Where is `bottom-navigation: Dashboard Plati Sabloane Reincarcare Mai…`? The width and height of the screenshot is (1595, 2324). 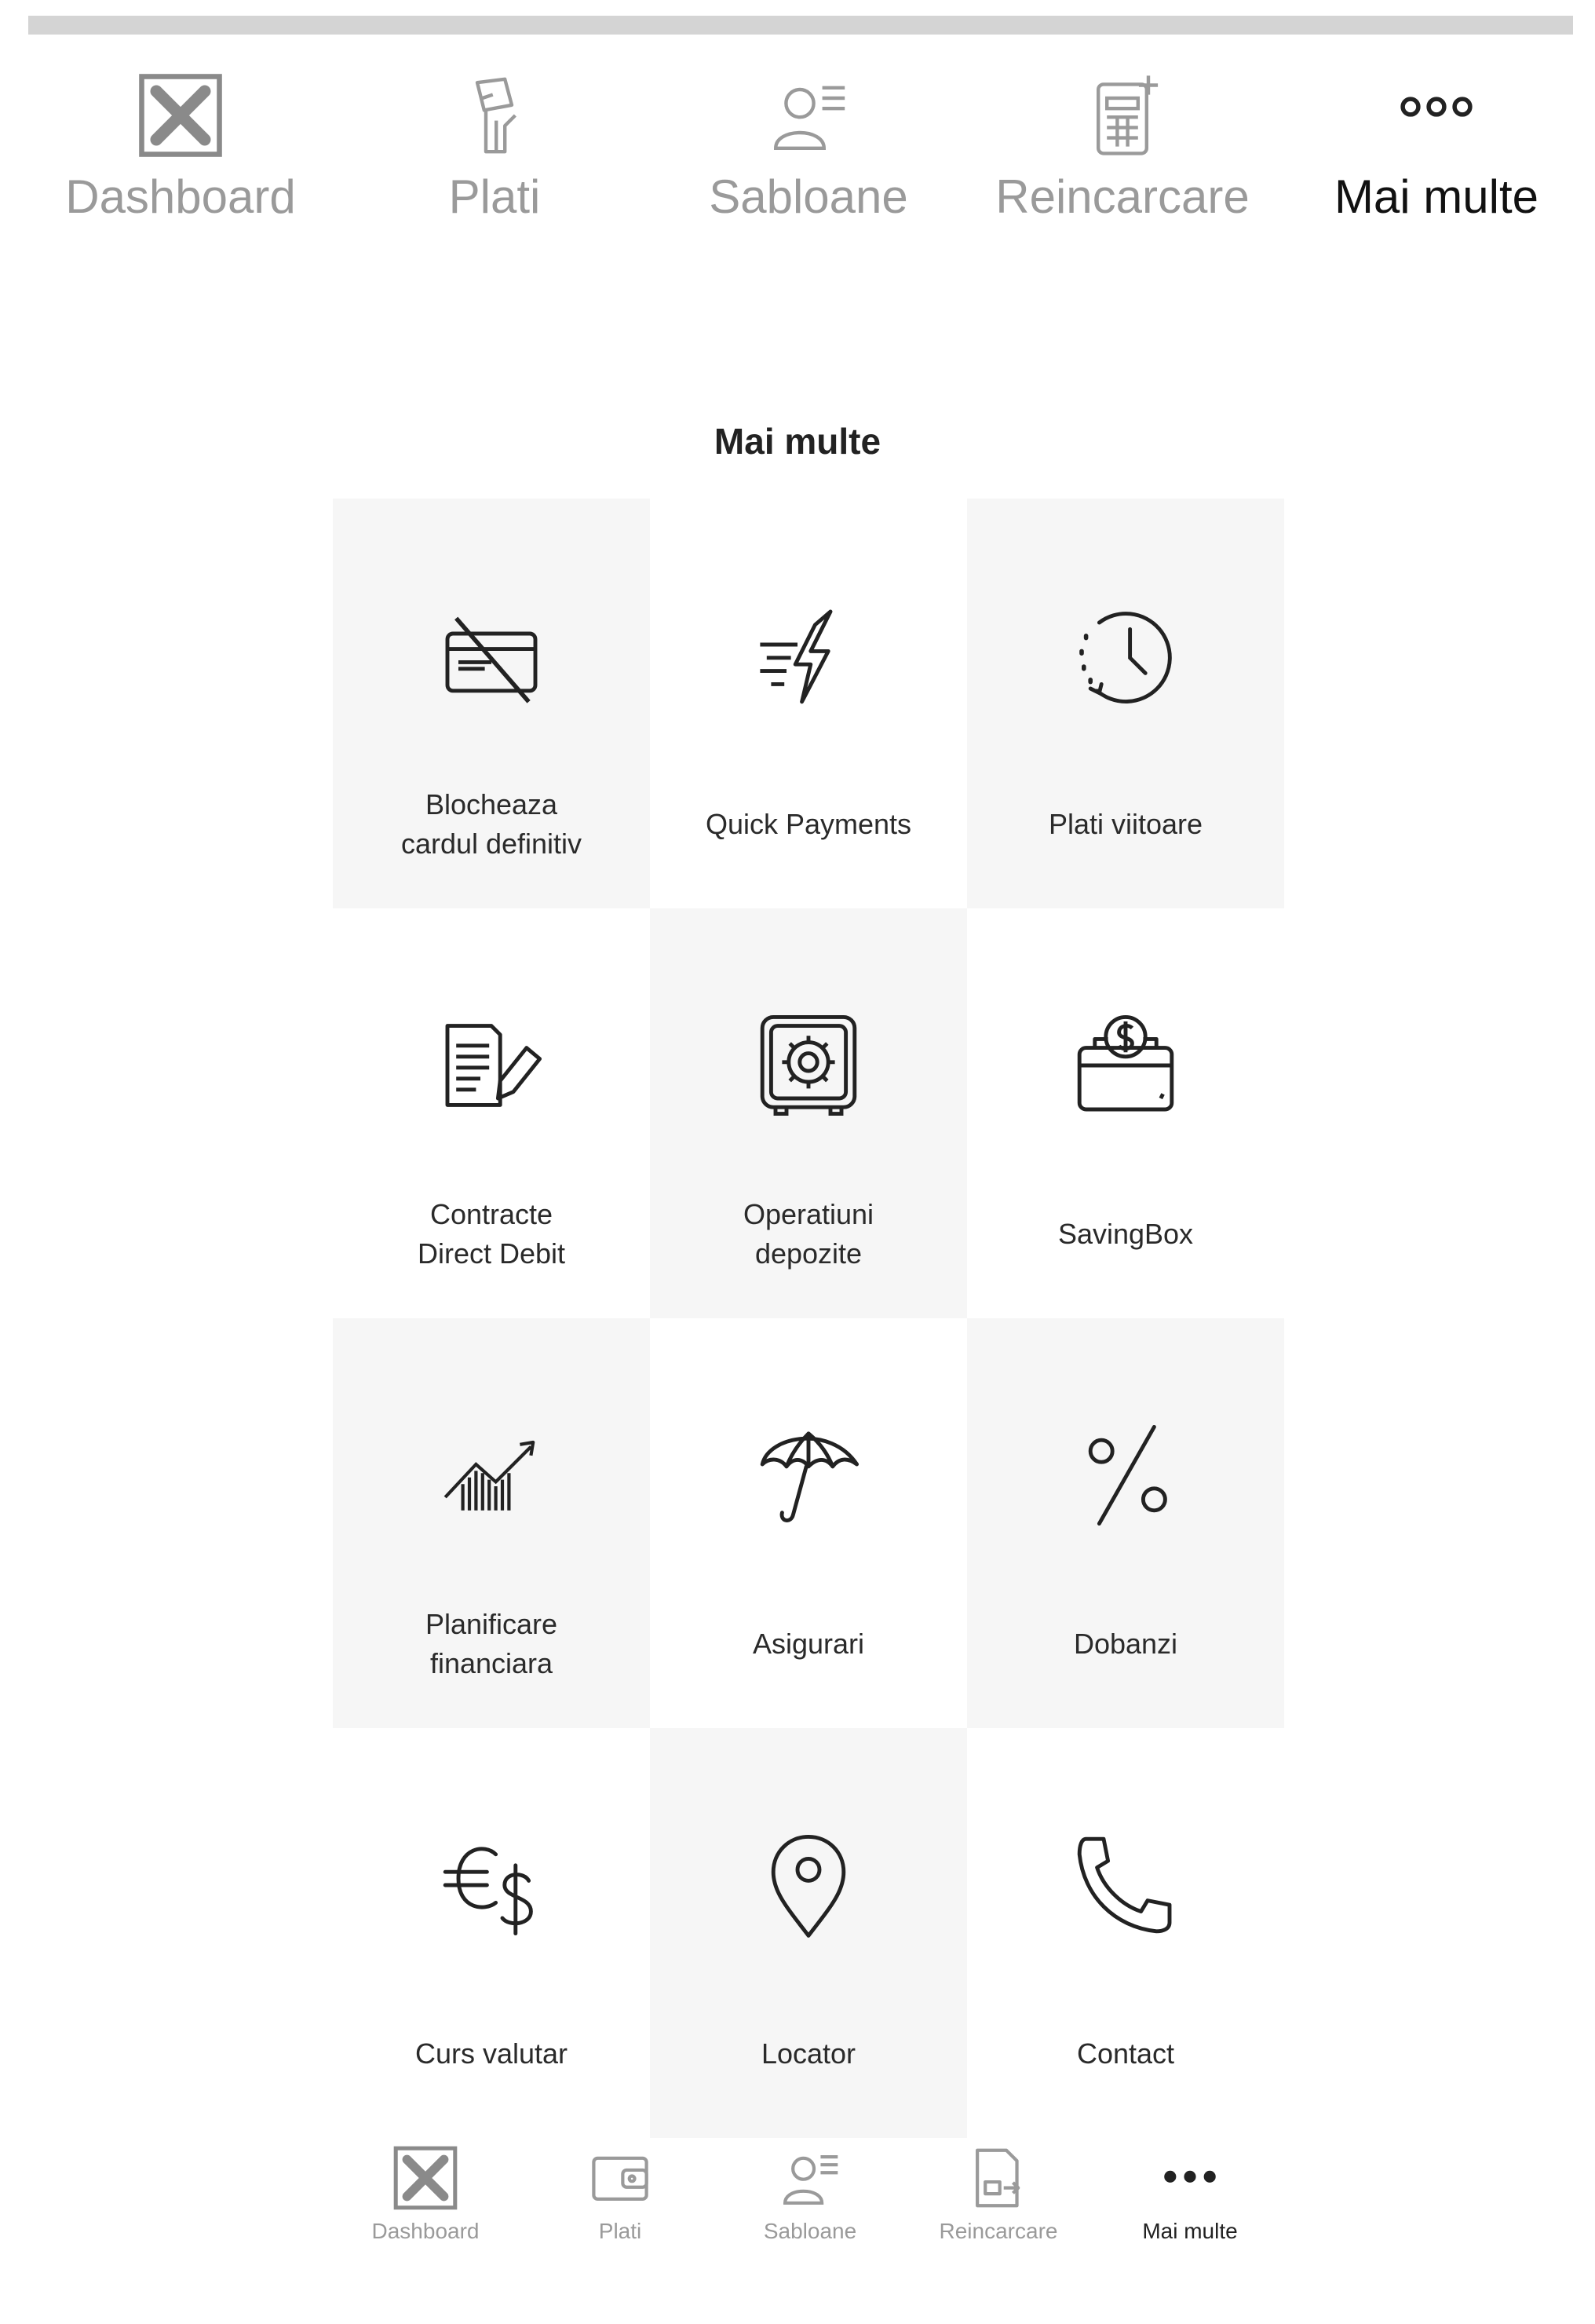 bottom-navigation: Dashboard Plati Sabloane Reincarcare Mai… is located at coordinates (797, 2214).